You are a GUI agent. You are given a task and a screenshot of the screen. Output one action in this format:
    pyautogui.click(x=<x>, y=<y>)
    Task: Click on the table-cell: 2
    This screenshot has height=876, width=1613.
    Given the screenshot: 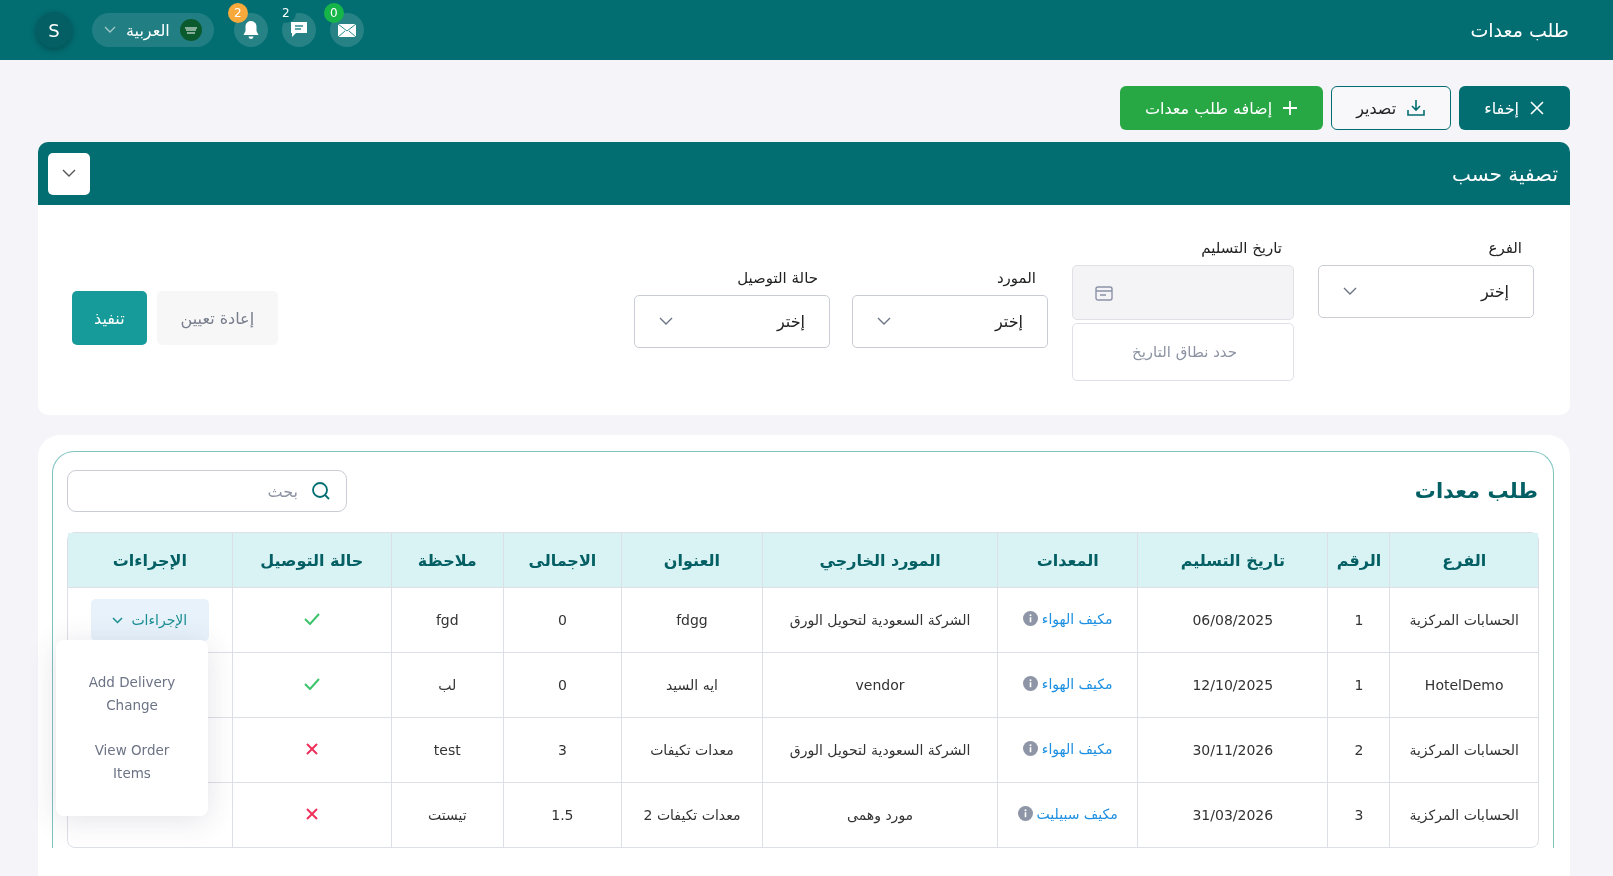 What is the action you would take?
    pyautogui.click(x=1358, y=750)
    